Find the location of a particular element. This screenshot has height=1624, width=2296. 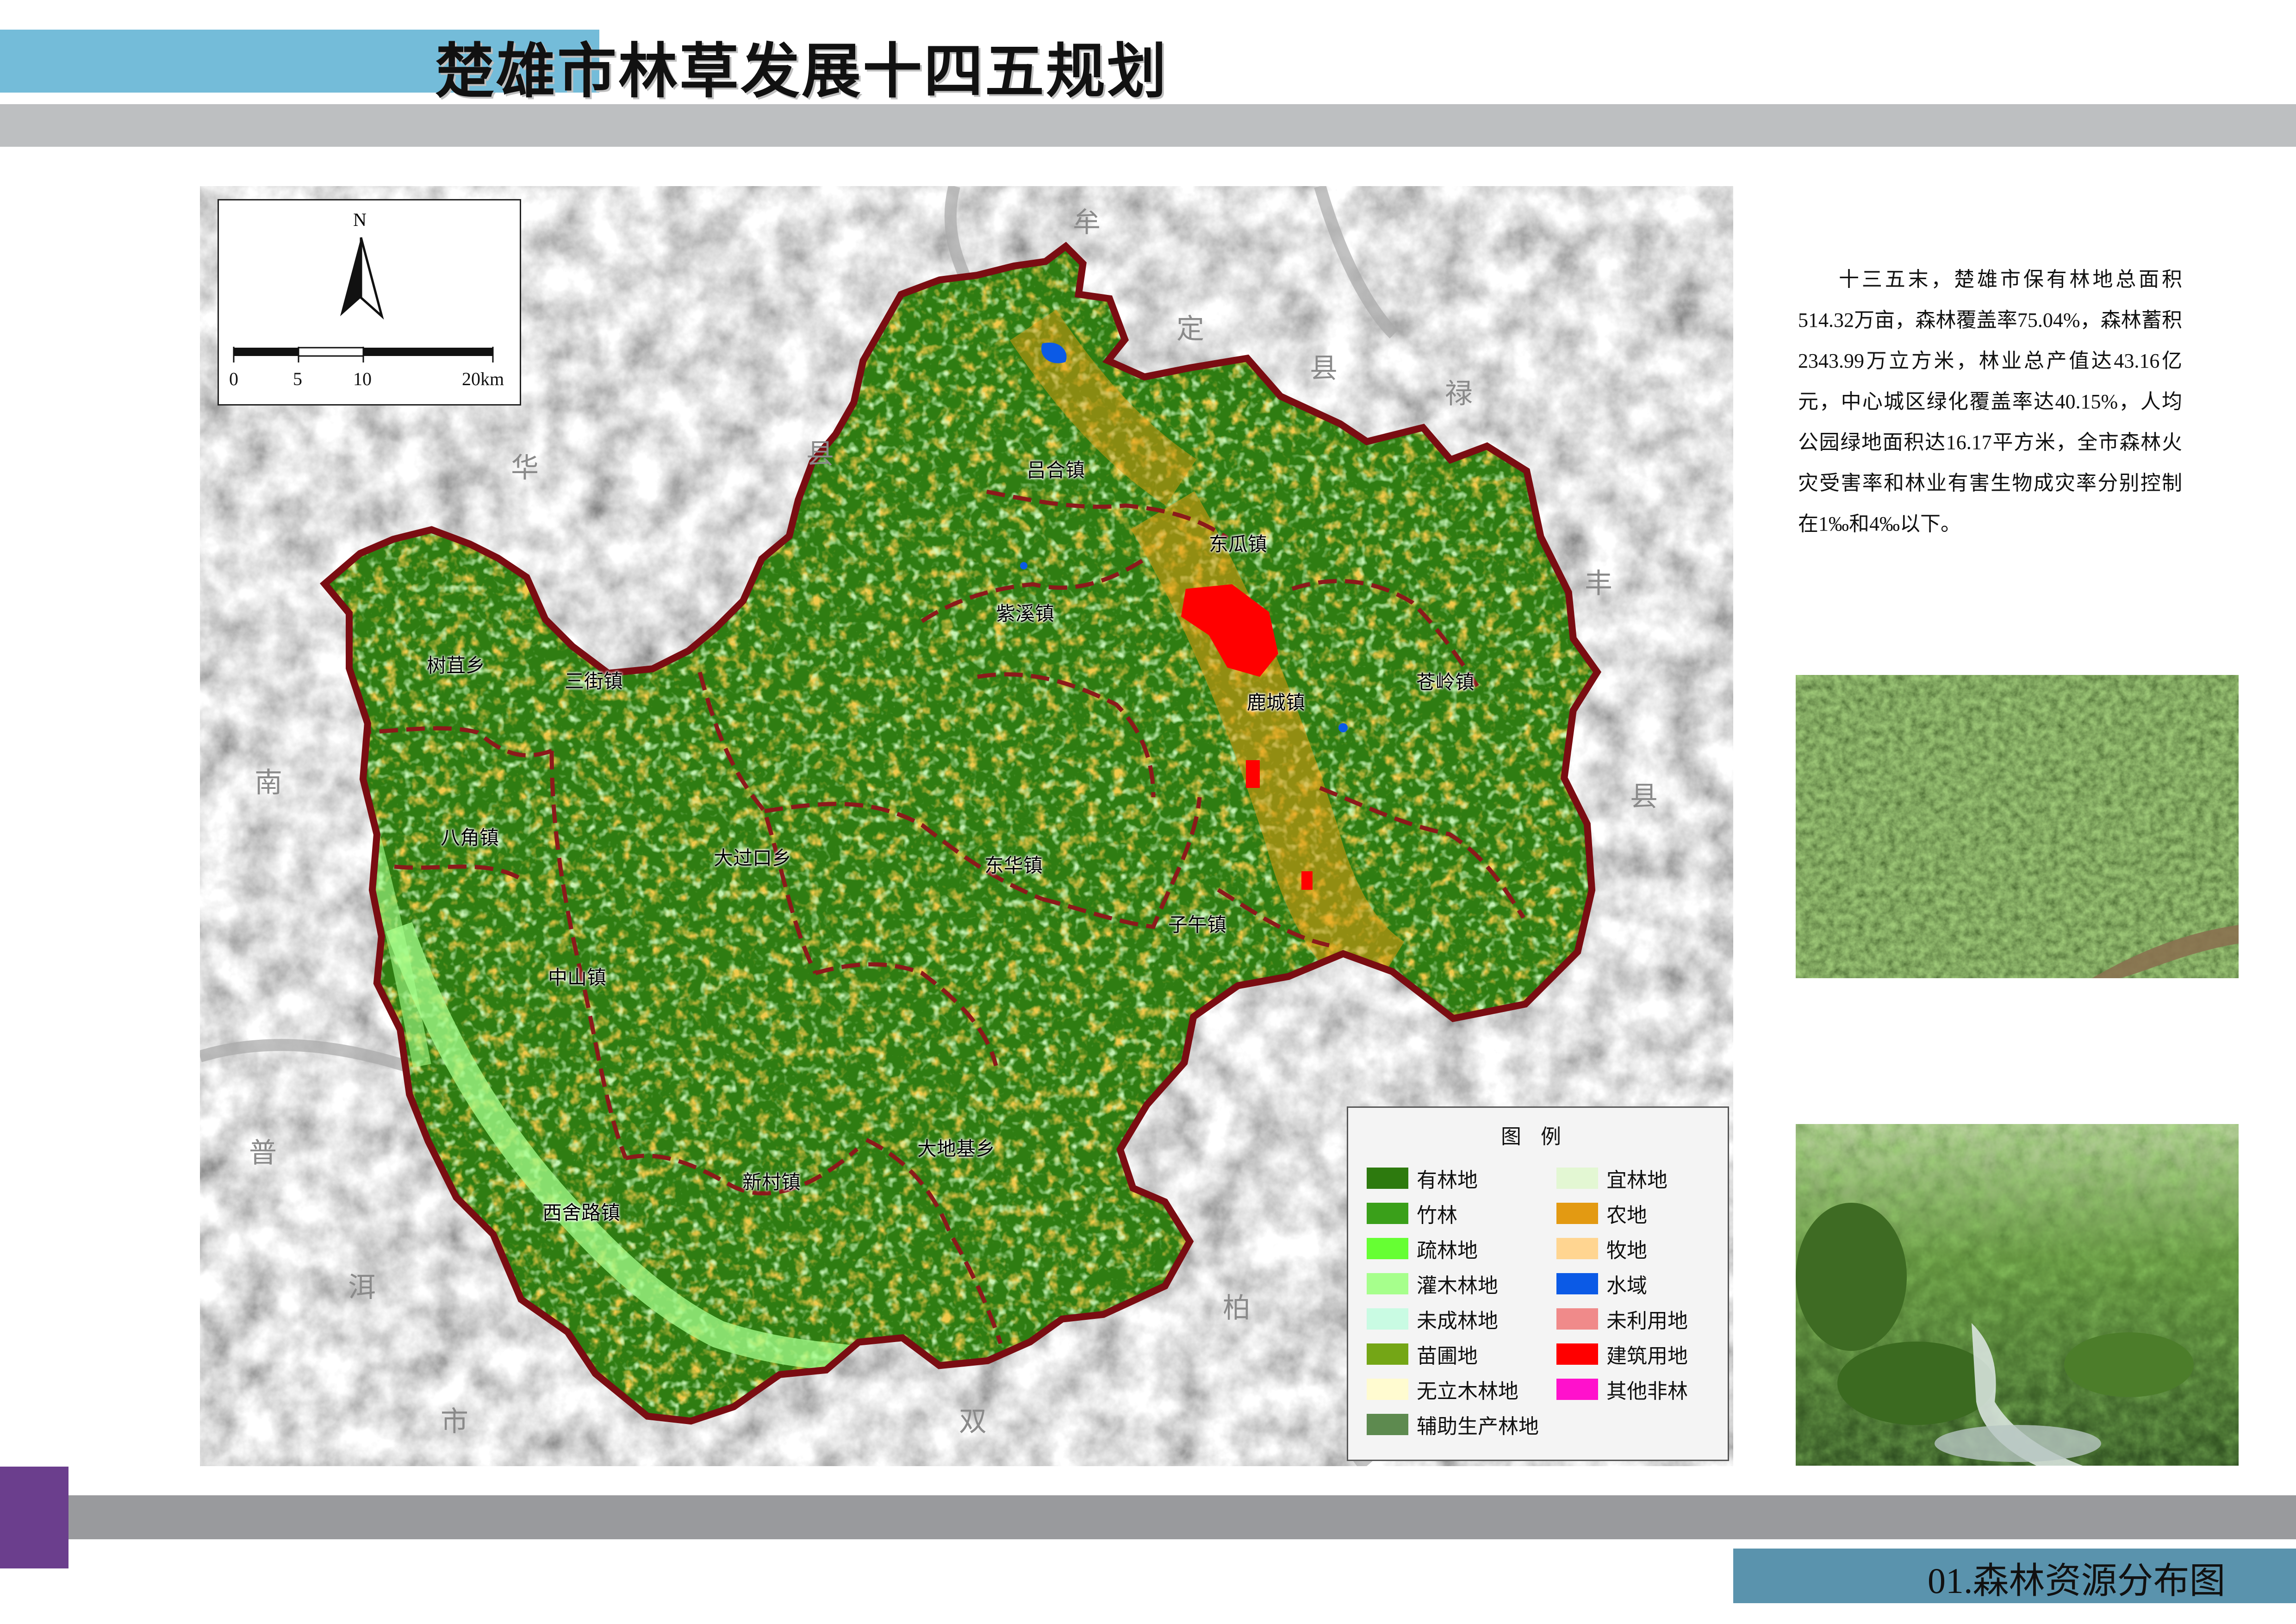

legend-label: 疏林地 is located at coordinates (1447, 1250).